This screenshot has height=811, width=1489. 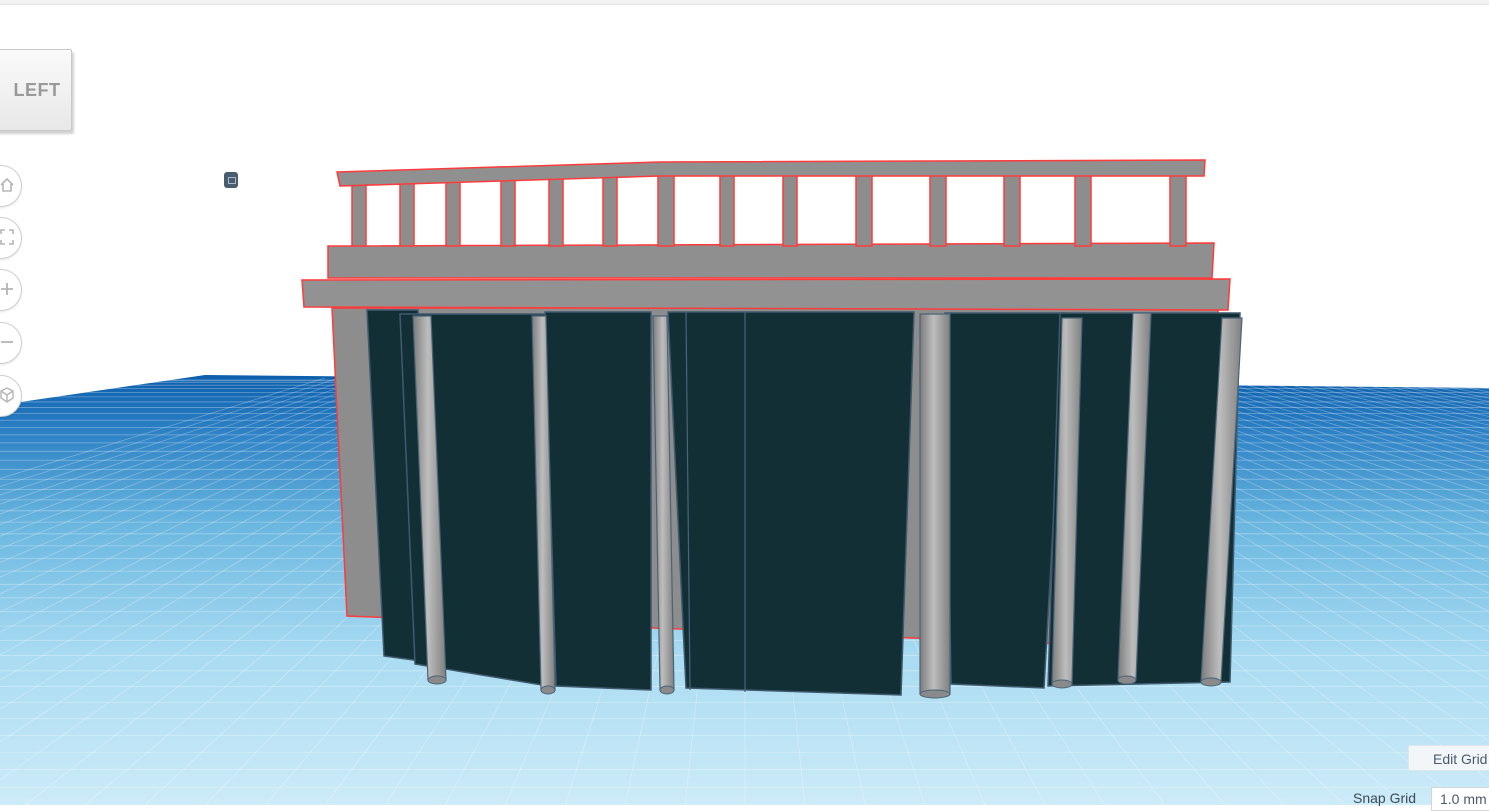 What do you see at coordinates (7, 289) in the screenshot?
I see `plus-icon` at bounding box center [7, 289].